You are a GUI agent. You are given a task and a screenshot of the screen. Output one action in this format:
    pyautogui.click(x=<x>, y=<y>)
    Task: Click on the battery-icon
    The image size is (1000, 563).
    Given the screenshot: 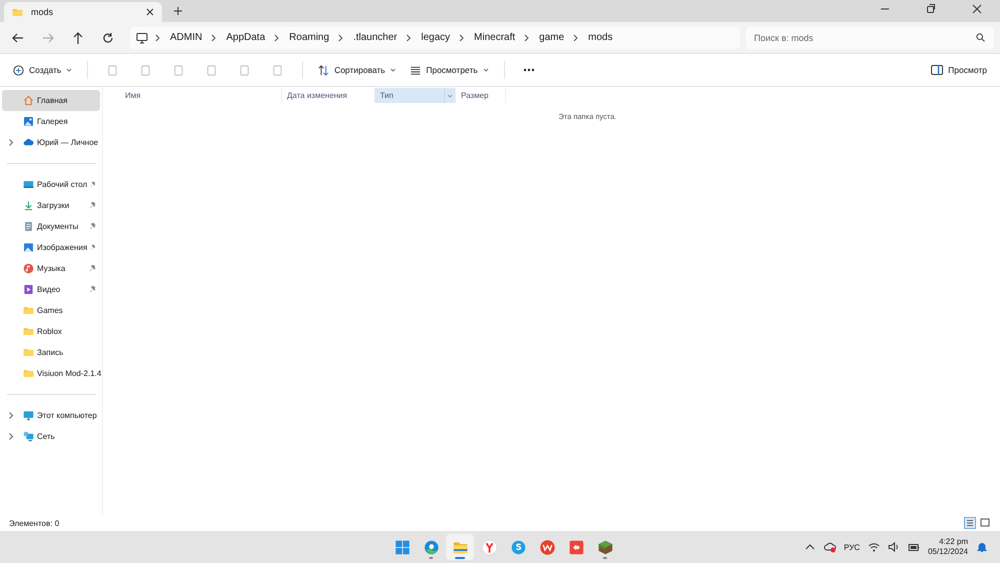 What is the action you would take?
    pyautogui.click(x=914, y=547)
    